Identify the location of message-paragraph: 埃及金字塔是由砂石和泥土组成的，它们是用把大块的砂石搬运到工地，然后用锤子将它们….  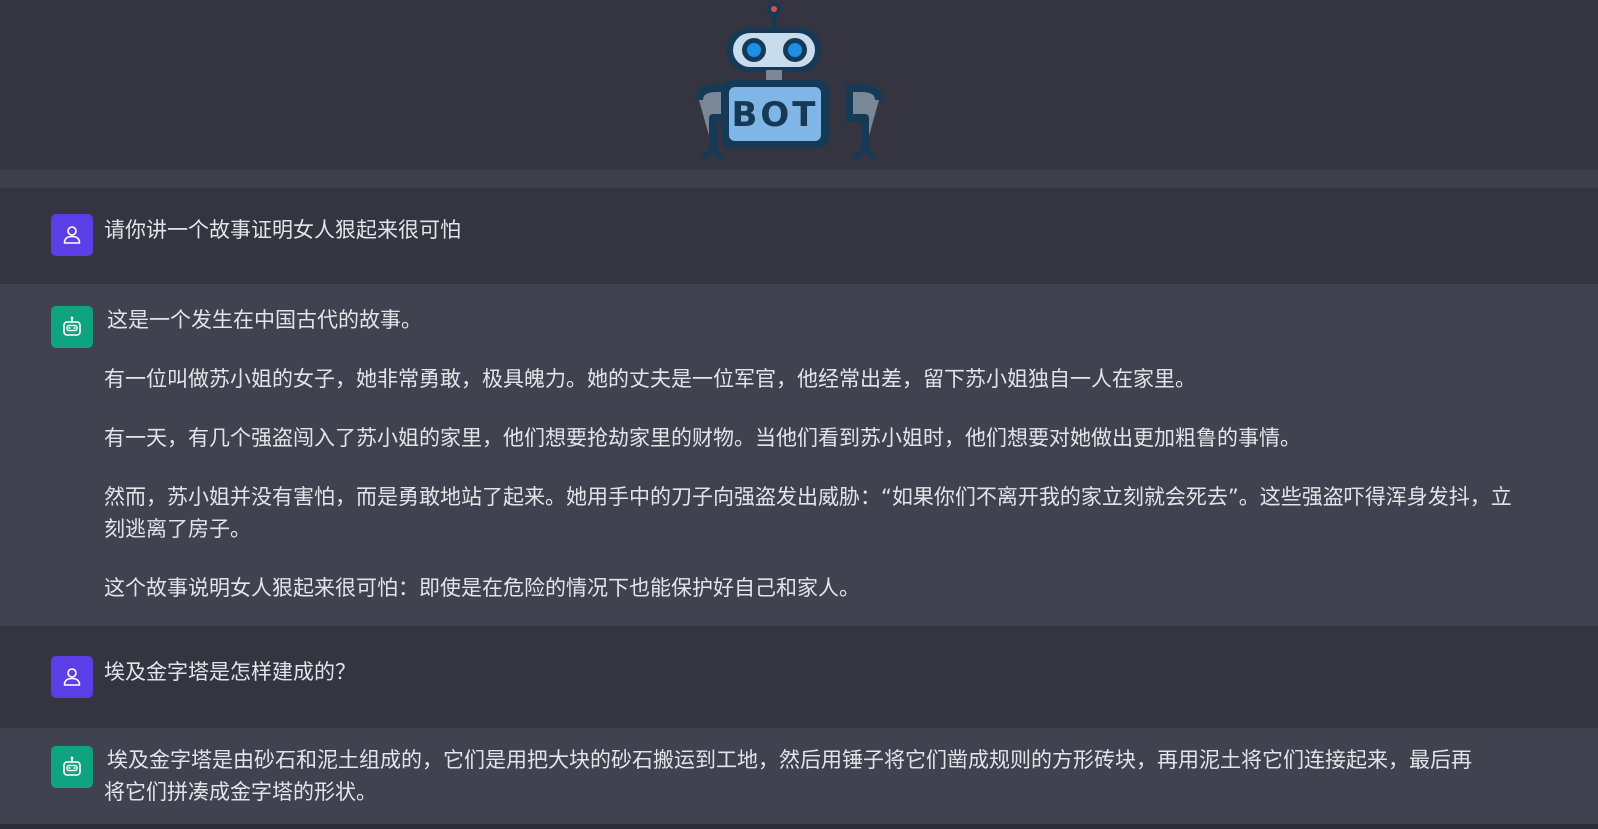
(788, 776).